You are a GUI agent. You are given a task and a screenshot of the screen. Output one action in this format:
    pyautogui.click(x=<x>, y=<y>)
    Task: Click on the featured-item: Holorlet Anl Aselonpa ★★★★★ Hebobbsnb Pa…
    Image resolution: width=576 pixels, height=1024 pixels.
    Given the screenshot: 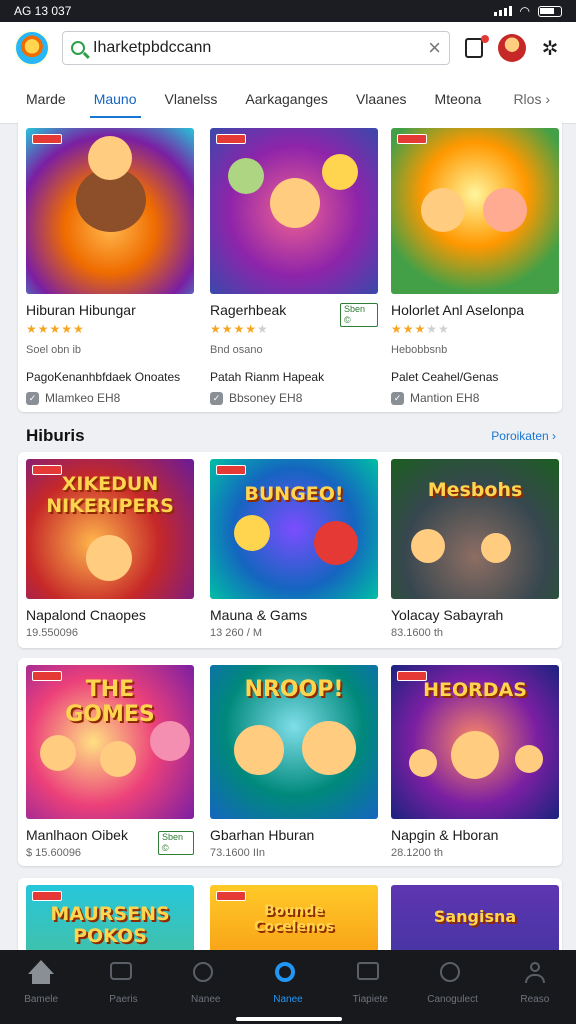 What is the action you would take?
    pyautogui.click(x=475, y=267)
    